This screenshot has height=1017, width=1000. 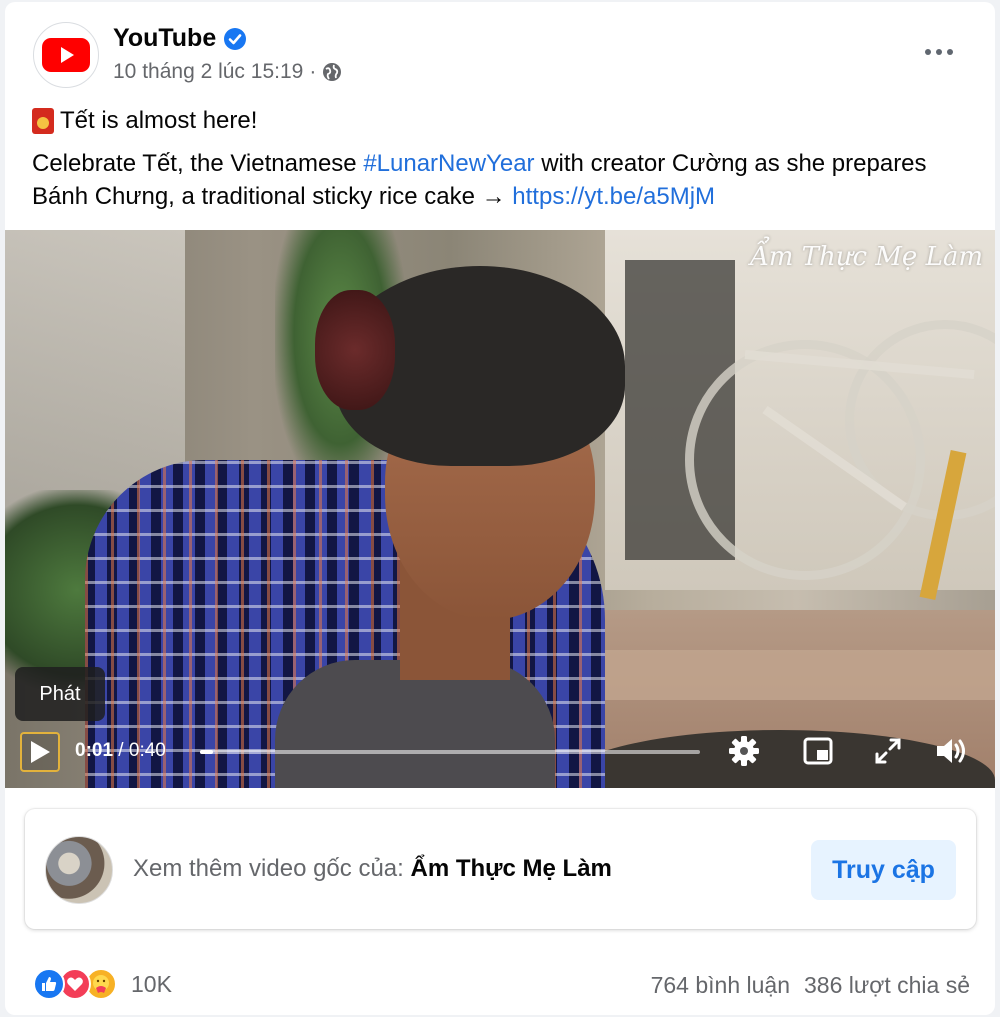 I want to click on video-controls: 0:01 / 0:40, so click(x=500, y=750).